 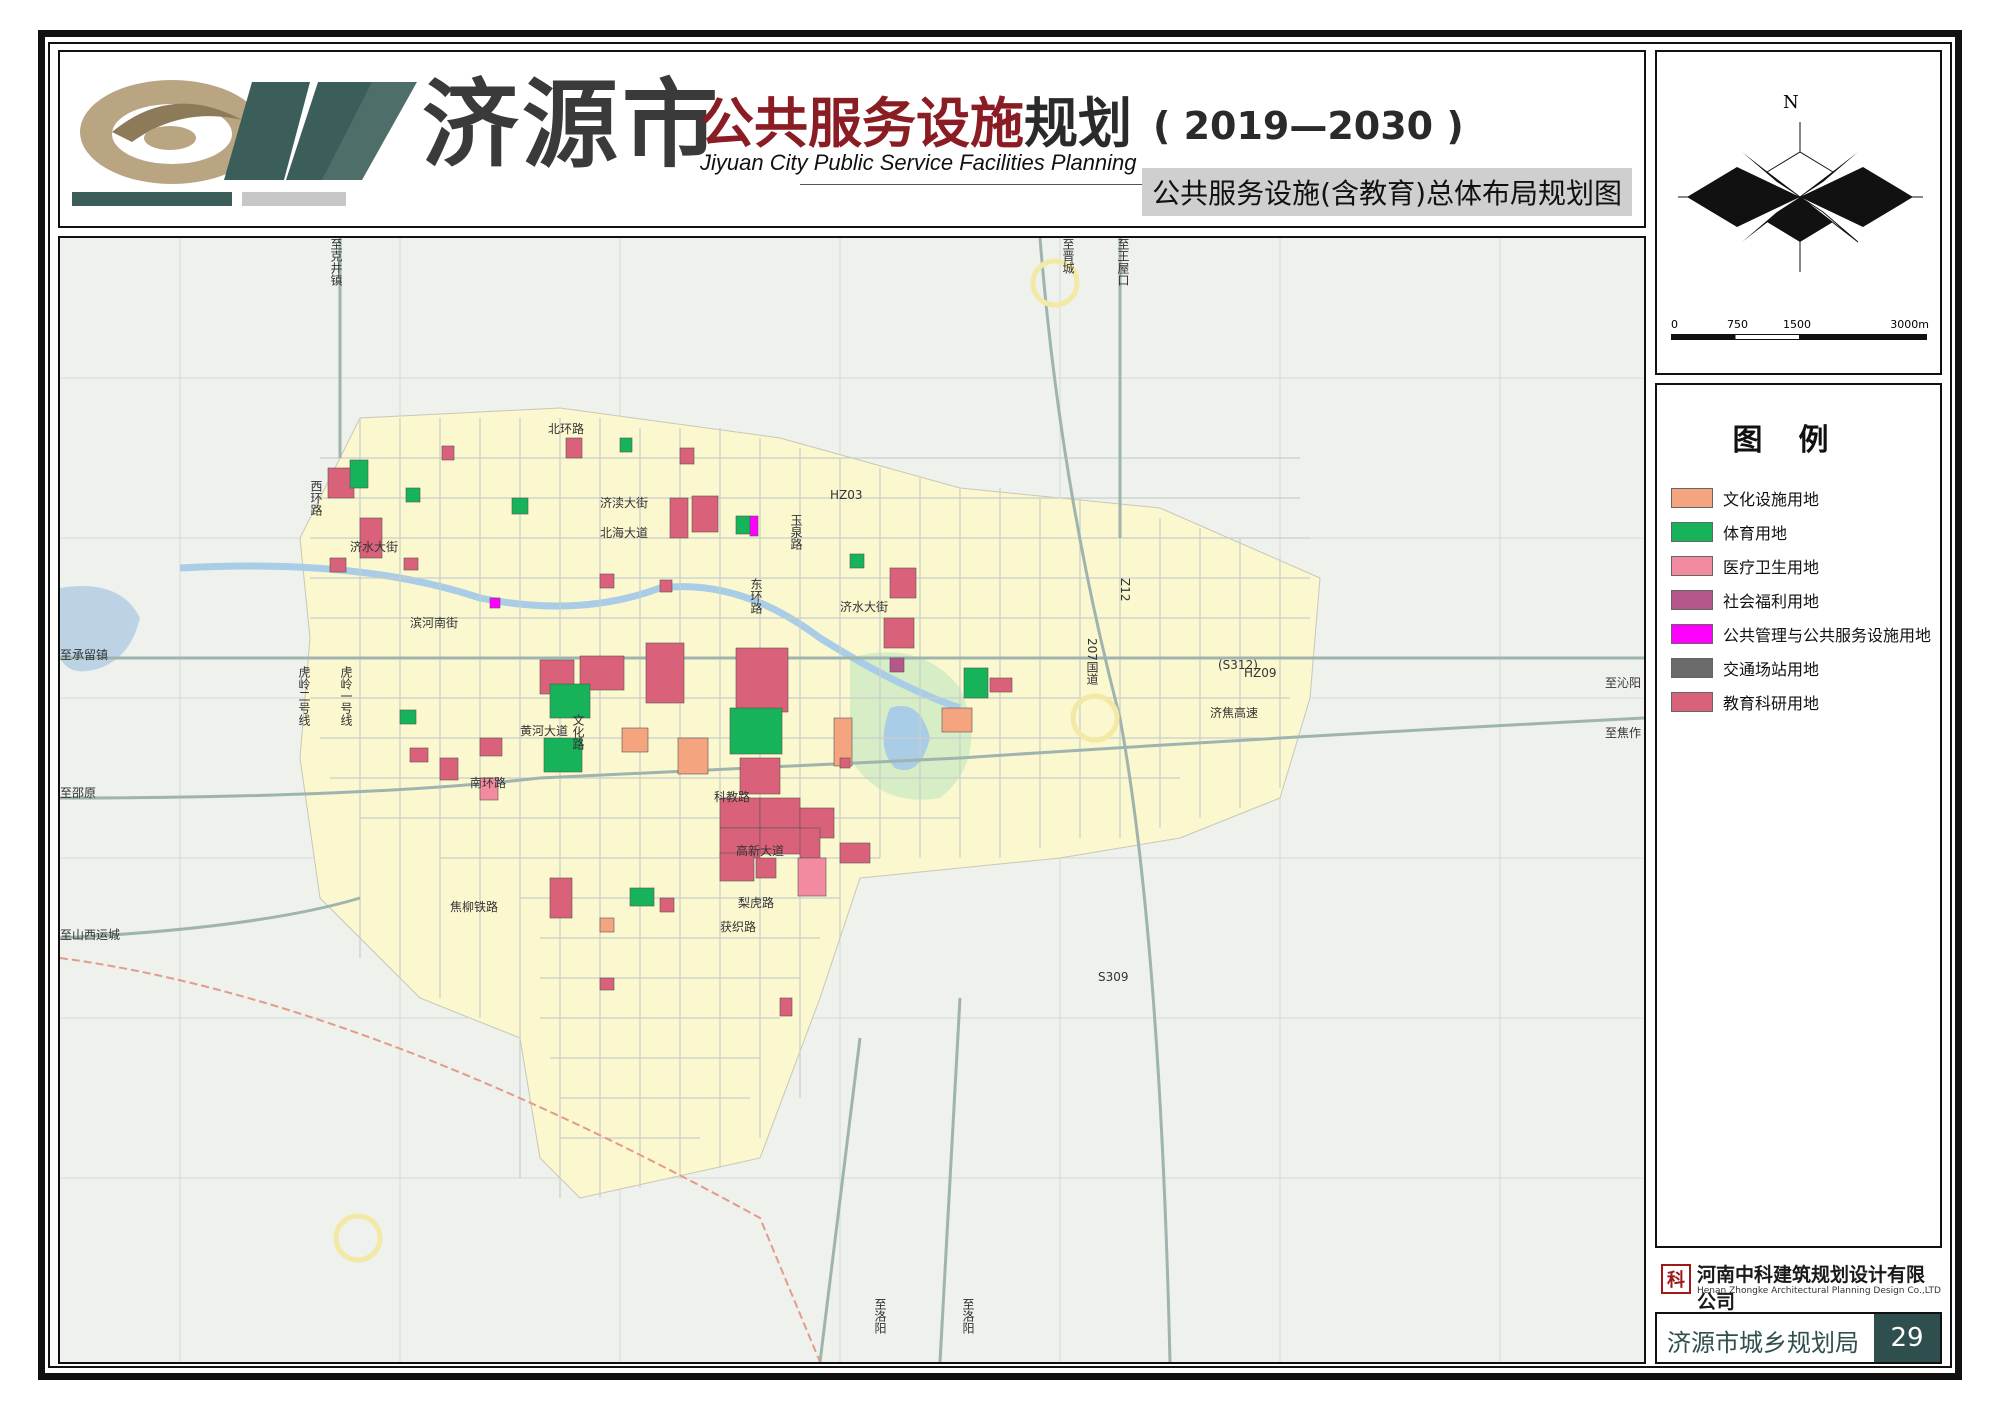 What do you see at coordinates (1123, 262) in the screenshot?
I see `direction-label: 至王屋口` at bounding box center [1123, 262].